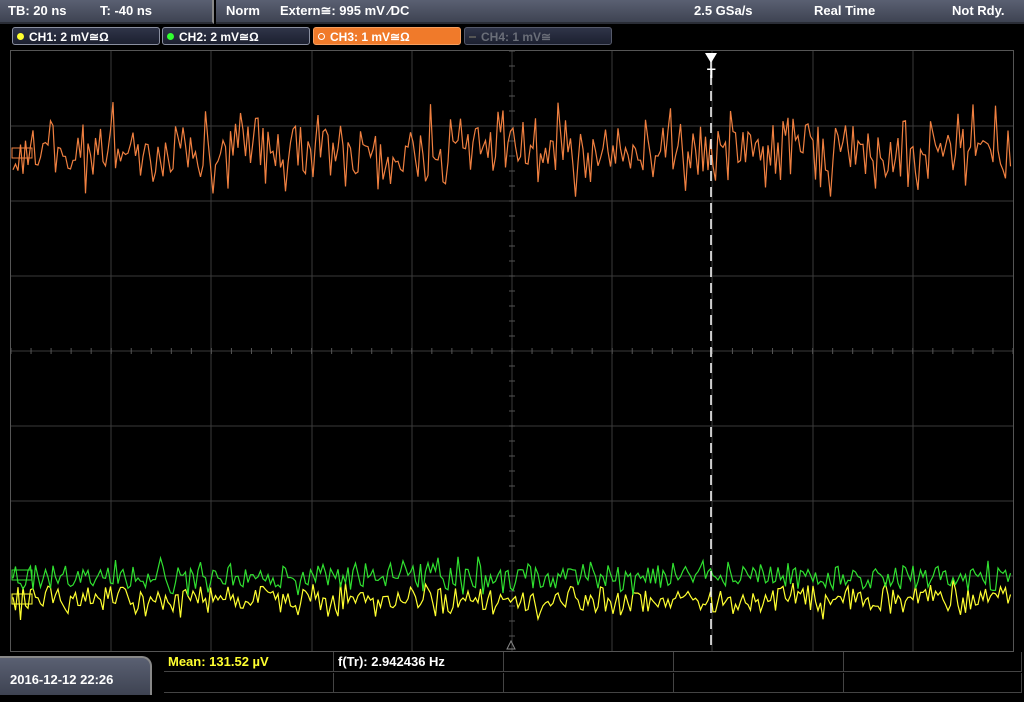 Image resolution: width=1024 pixels, height=702 pixels. Describe the element at coordinates (321, 36) in the screenshot. I see `ch3-color-icon` at that location.